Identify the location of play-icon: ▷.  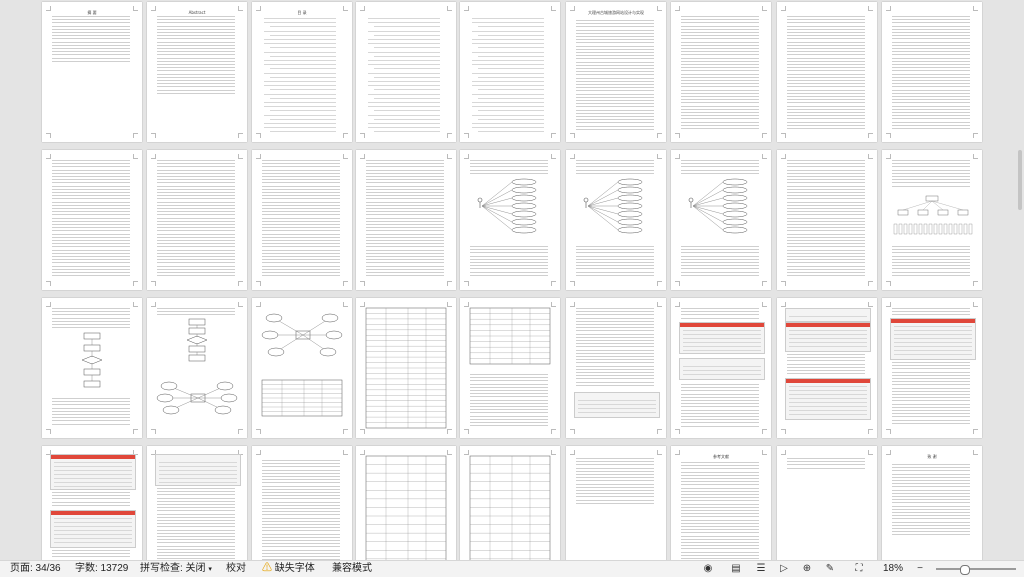
(784, 569).